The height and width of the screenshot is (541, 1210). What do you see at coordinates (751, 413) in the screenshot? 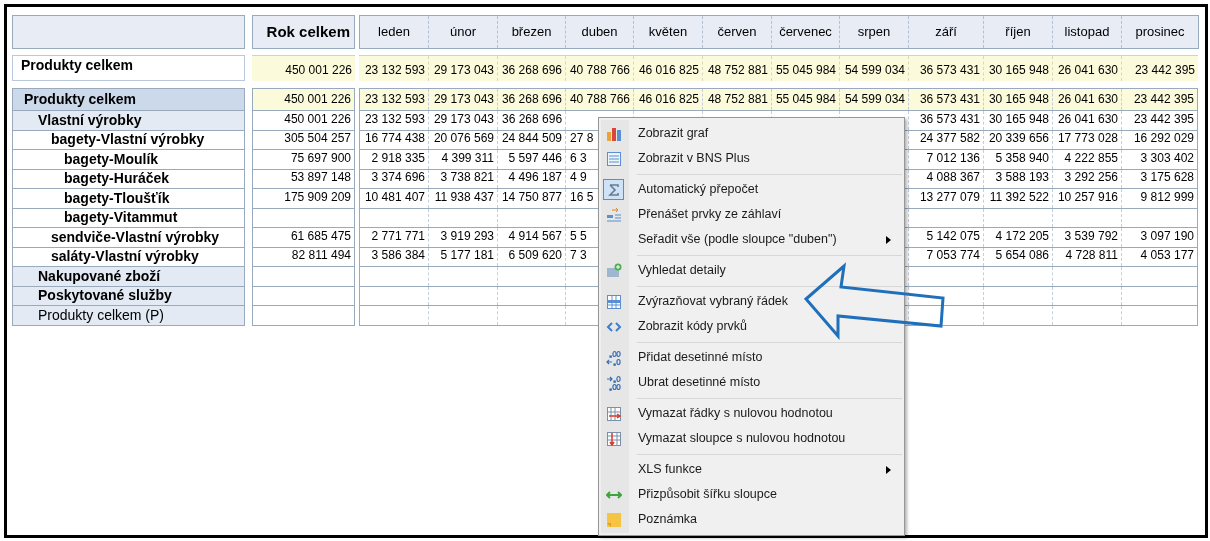
I see `menu-item: Vymazat řádky s nulovou hodnotou` at bounding box center [751, 413].